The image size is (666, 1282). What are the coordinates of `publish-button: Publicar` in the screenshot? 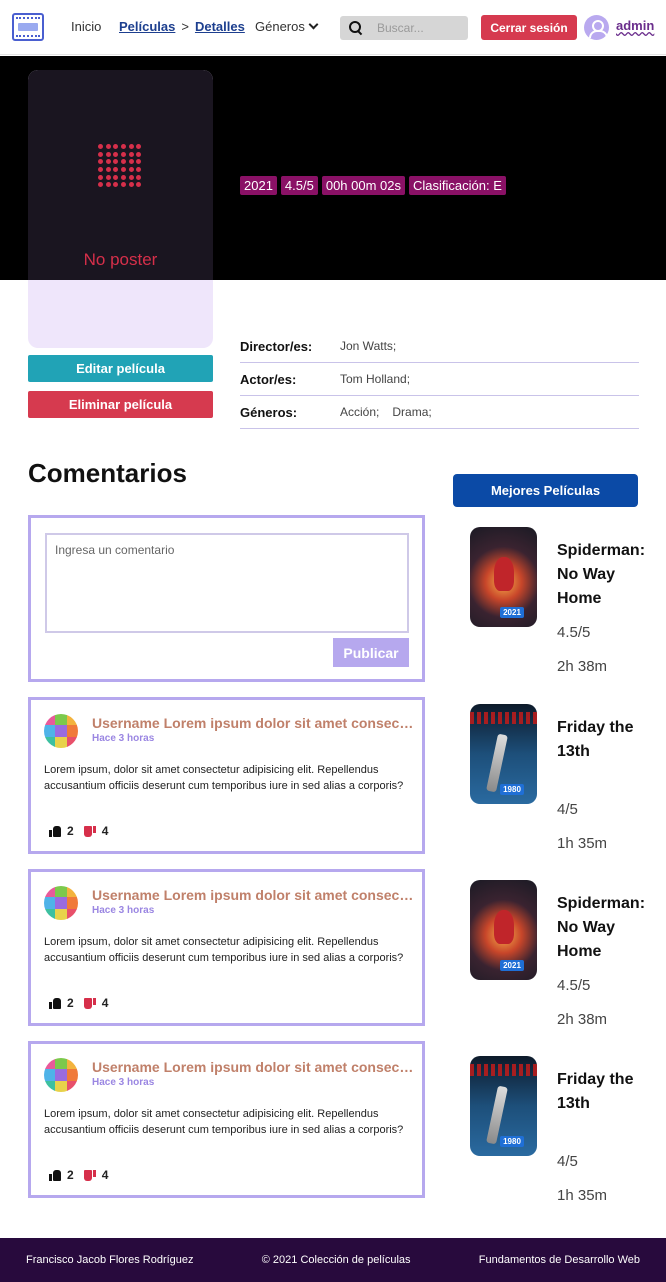 It's located at (371, 652).